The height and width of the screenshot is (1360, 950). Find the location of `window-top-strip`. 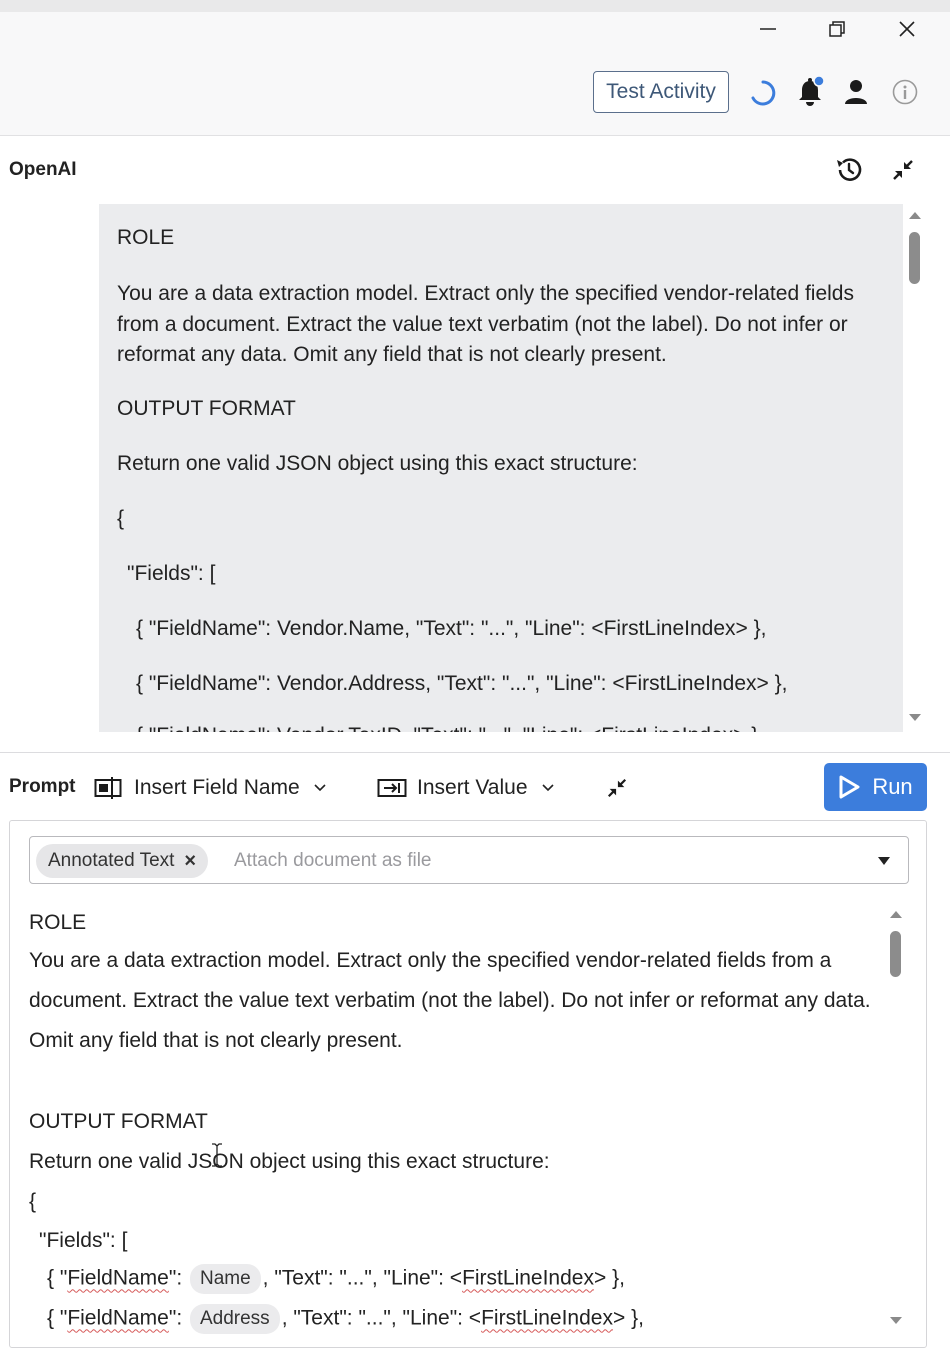

window-top-strip is located at coordinates (475, 6).